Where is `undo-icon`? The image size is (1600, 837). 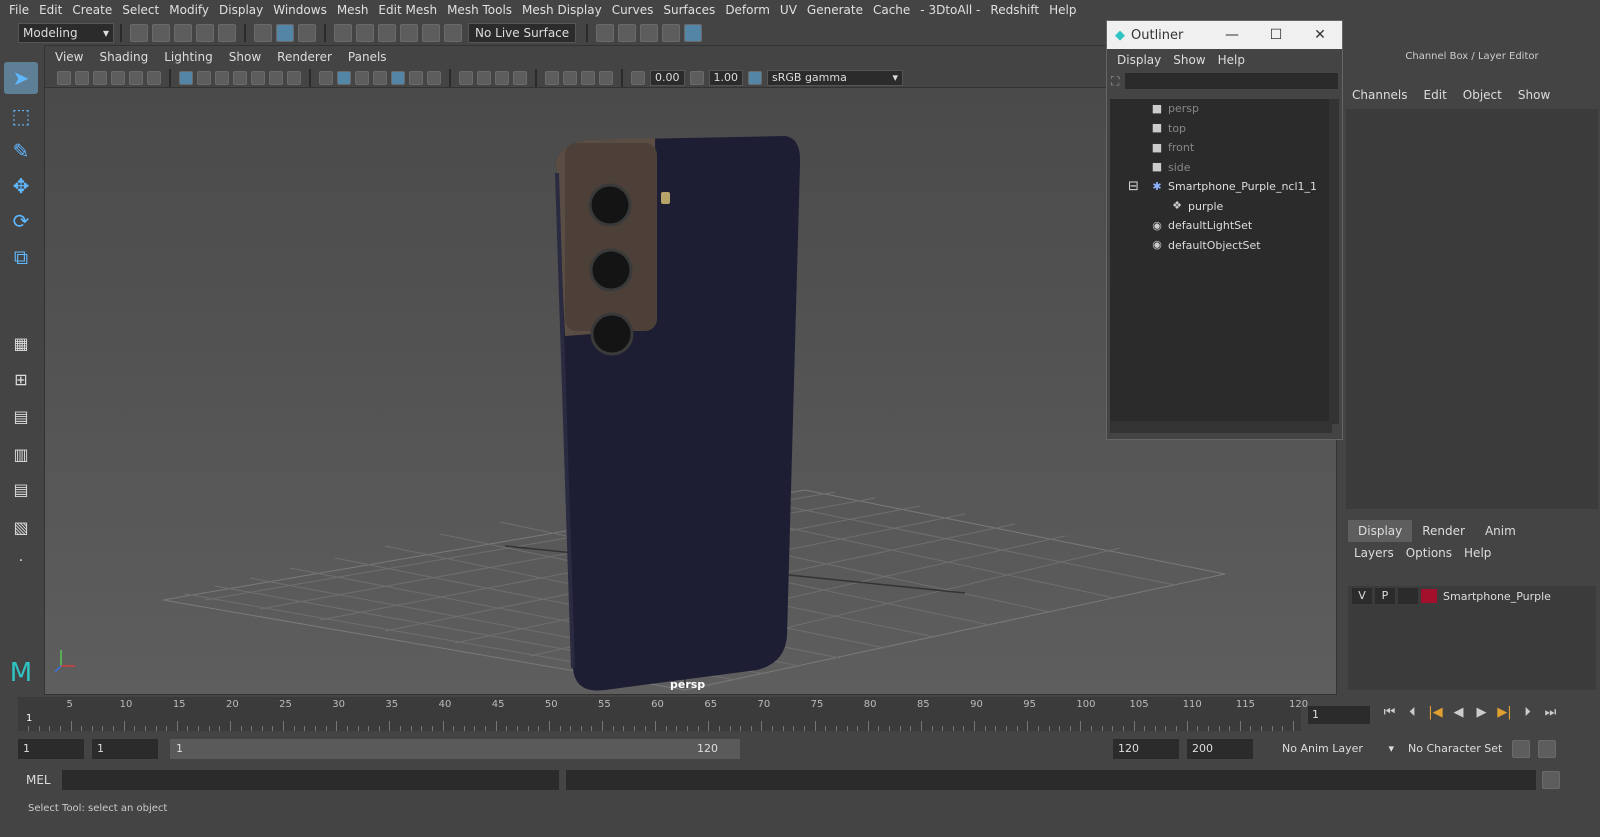
undo-icon is located at coordinates (205, 32).